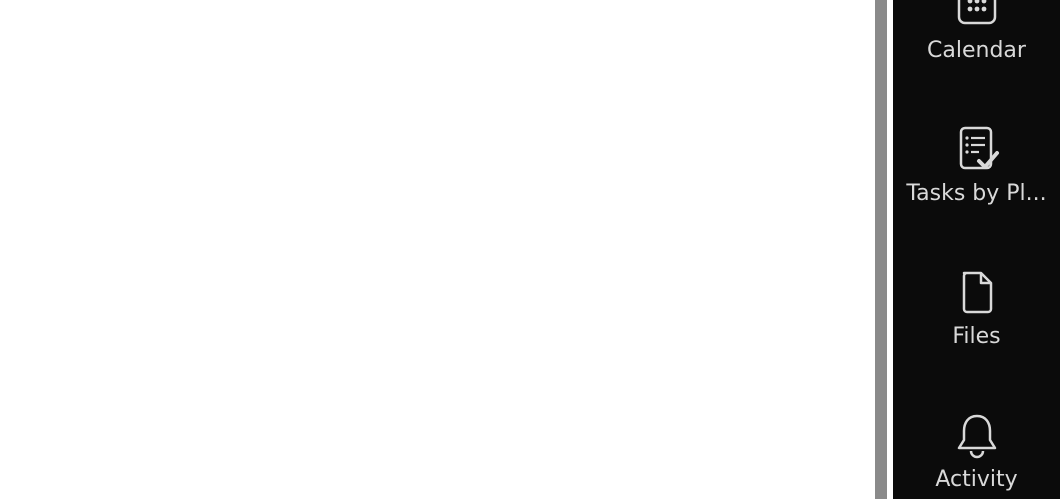 This screenshot has width=1060, height=499. What do you see at coordinates (977, 292) in the screenshot?
I see `file-icon` at bounding box center [977, 292].